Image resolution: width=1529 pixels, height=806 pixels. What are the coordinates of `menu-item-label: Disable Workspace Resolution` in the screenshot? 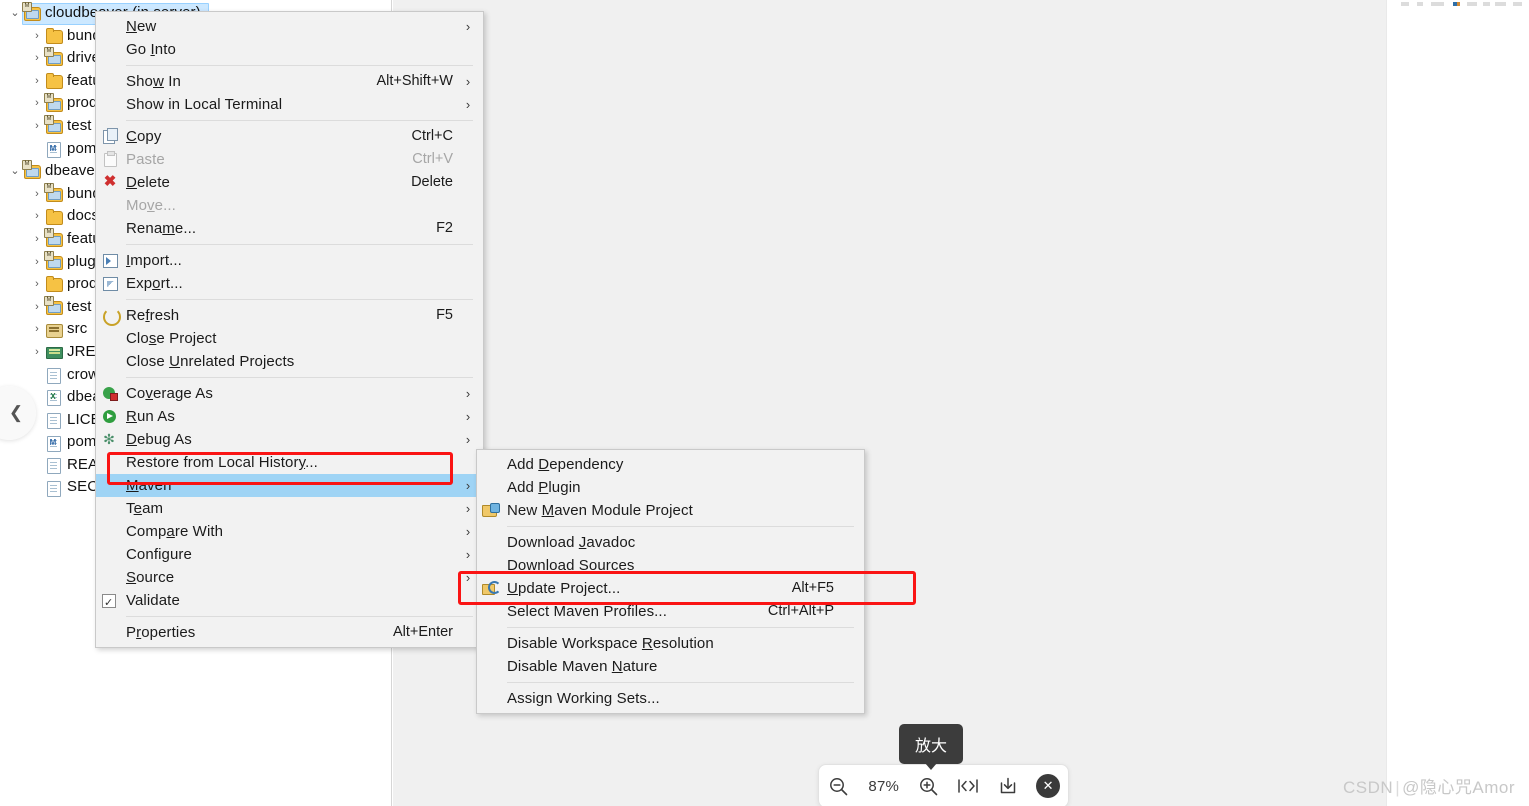 It's located at (610, 643).